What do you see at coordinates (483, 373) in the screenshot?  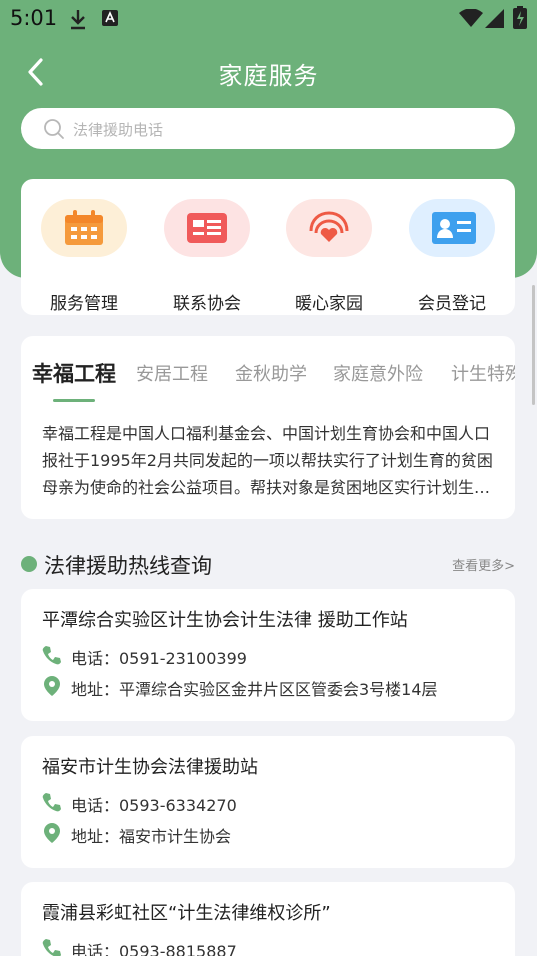 I see `tab-special-family: 计生特殊家庭` at bounding box center [483, 373].